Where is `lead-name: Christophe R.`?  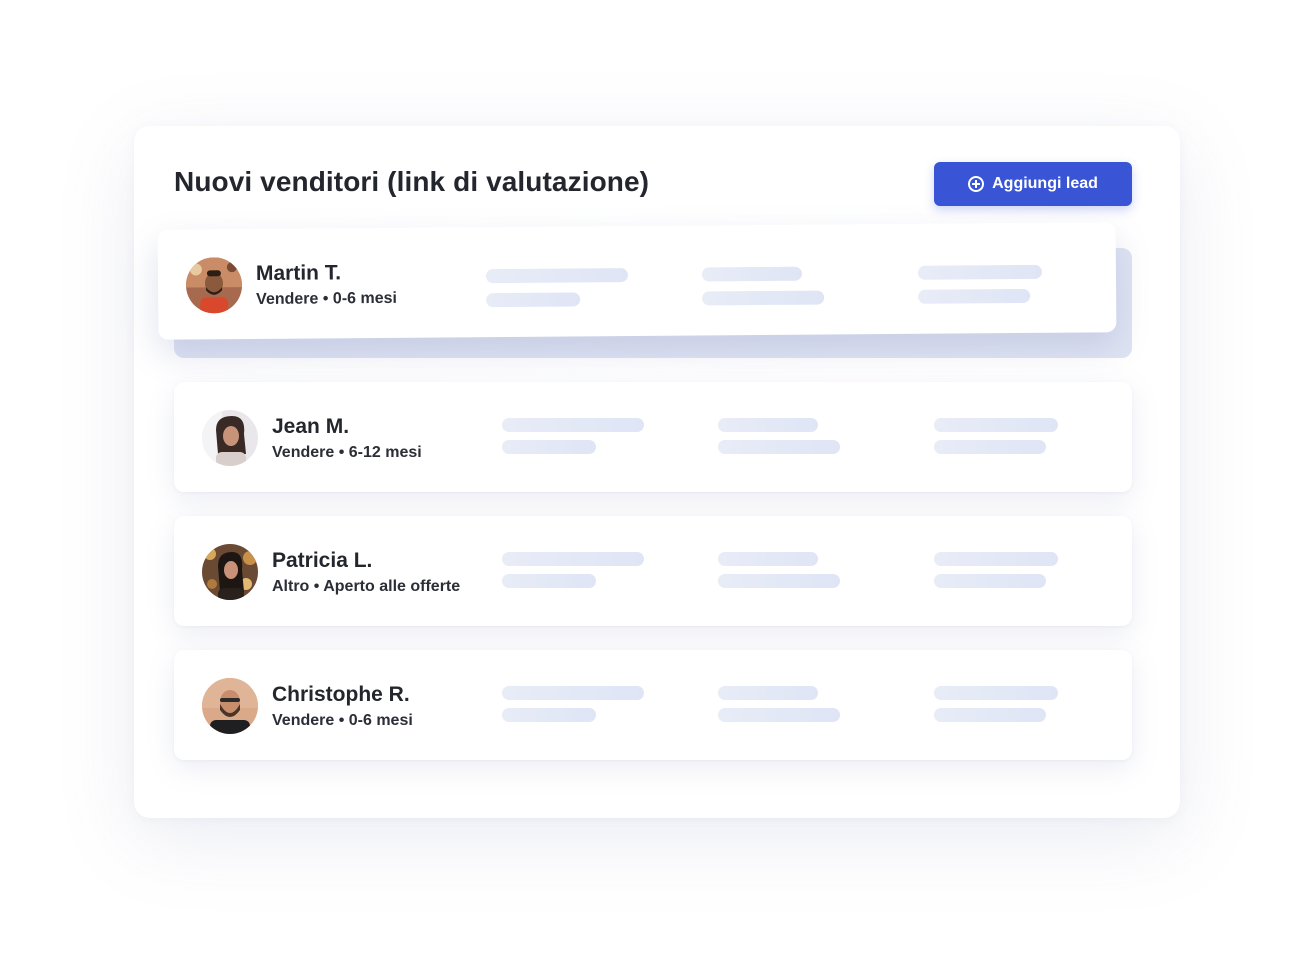
lead-name: Christophe R. is located at coordinates (341, 694).